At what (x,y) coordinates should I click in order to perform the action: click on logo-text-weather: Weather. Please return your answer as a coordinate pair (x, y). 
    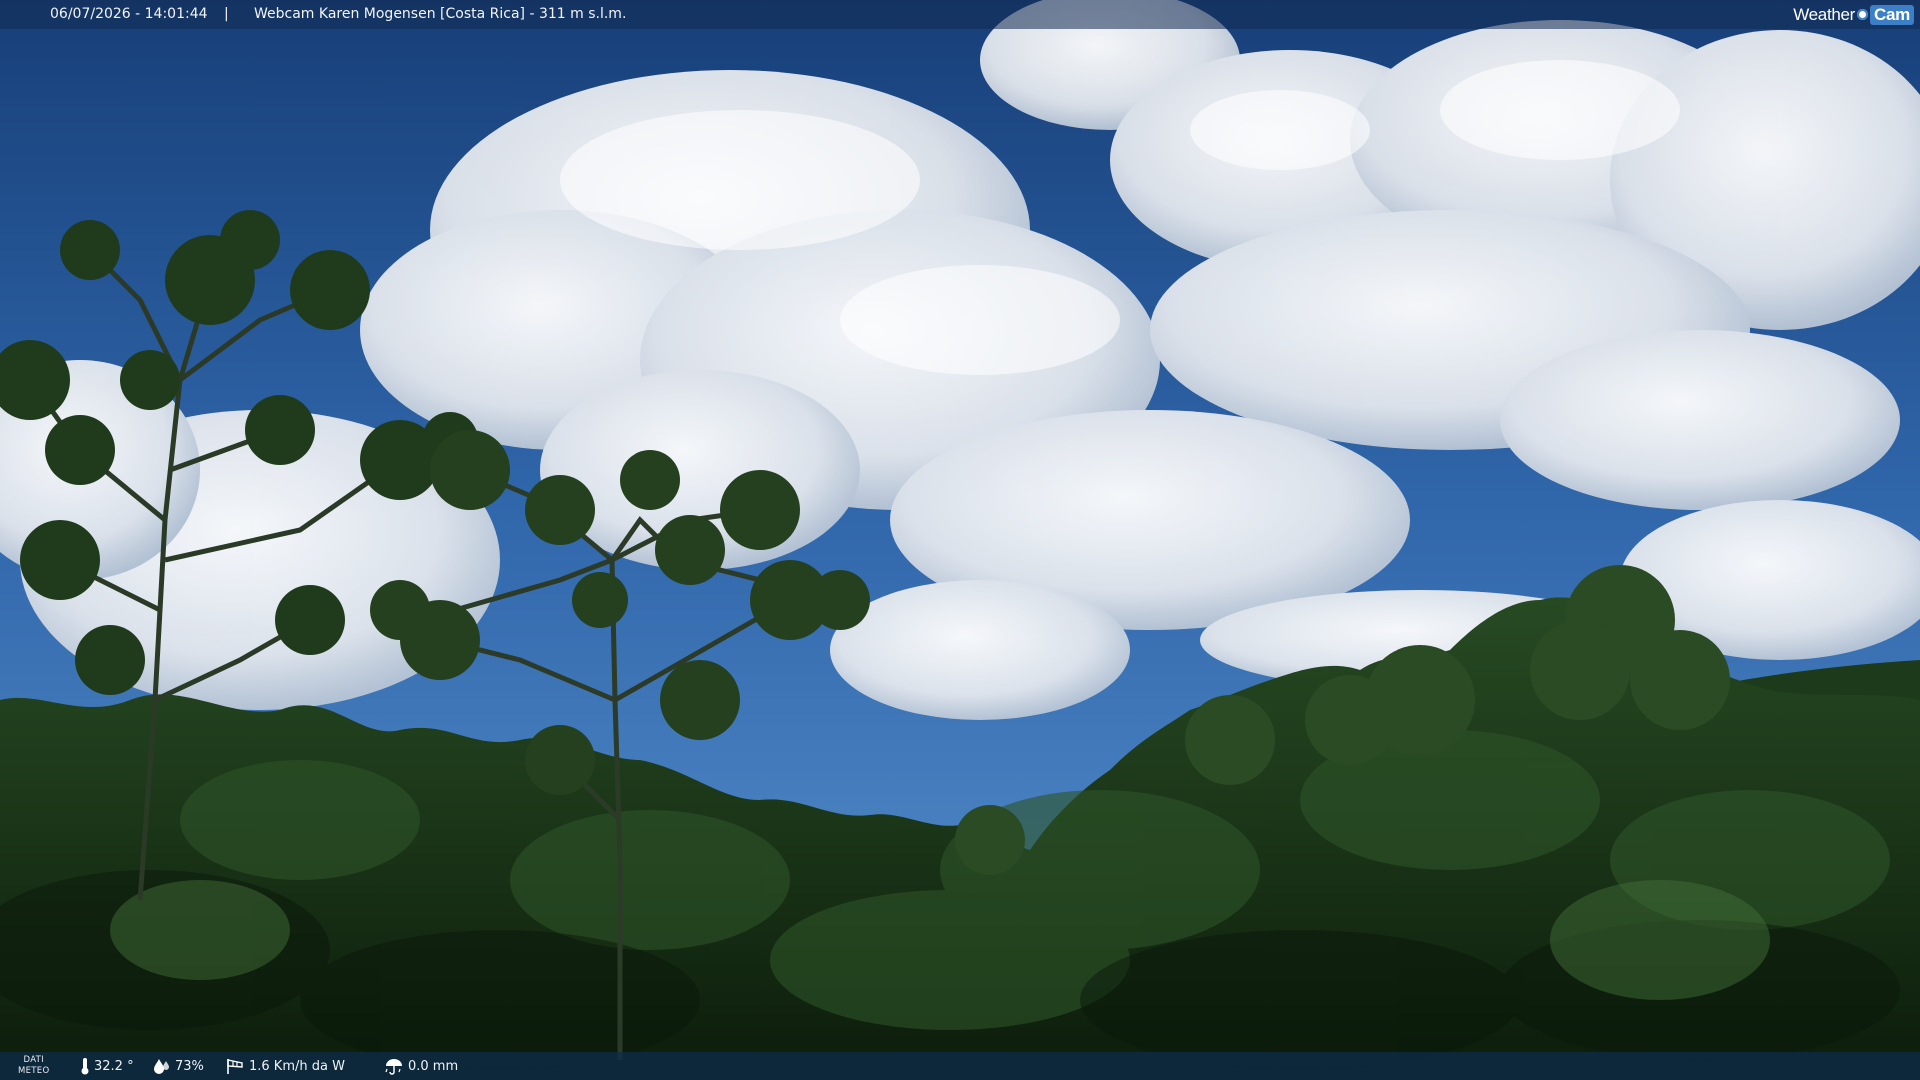
    Looking at the image, I should click on (1824, 14).